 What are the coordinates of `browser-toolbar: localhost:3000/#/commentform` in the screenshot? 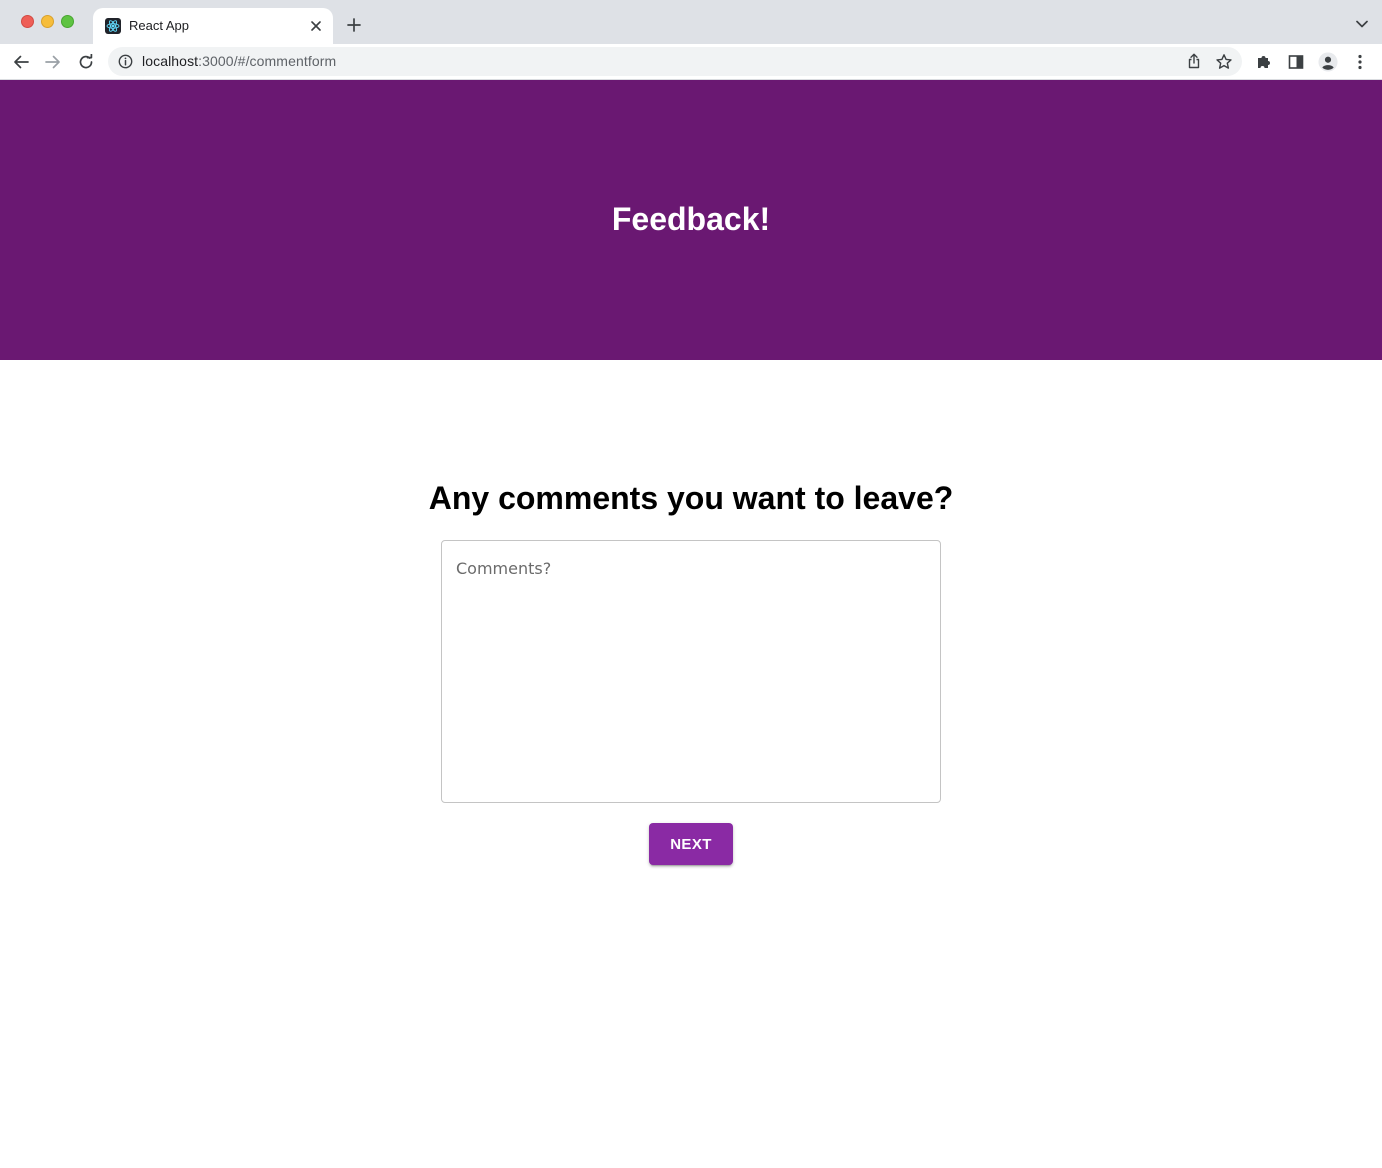 It's located at (691, 62).